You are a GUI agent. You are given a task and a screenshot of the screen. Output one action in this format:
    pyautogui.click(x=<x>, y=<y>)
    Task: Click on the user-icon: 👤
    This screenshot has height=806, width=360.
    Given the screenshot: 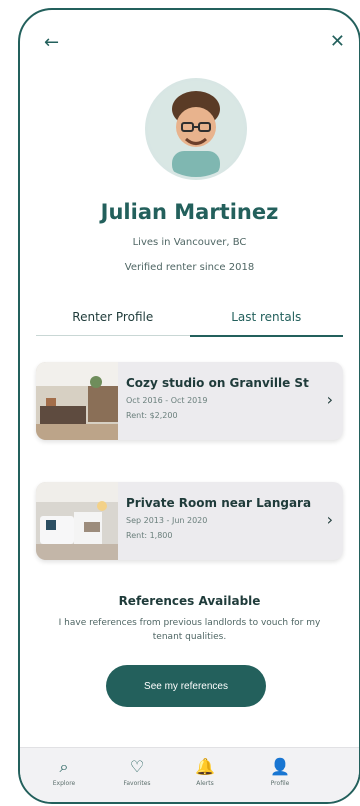 What is the action you would take?
    pyautogui.click(x=280, y=766)
    